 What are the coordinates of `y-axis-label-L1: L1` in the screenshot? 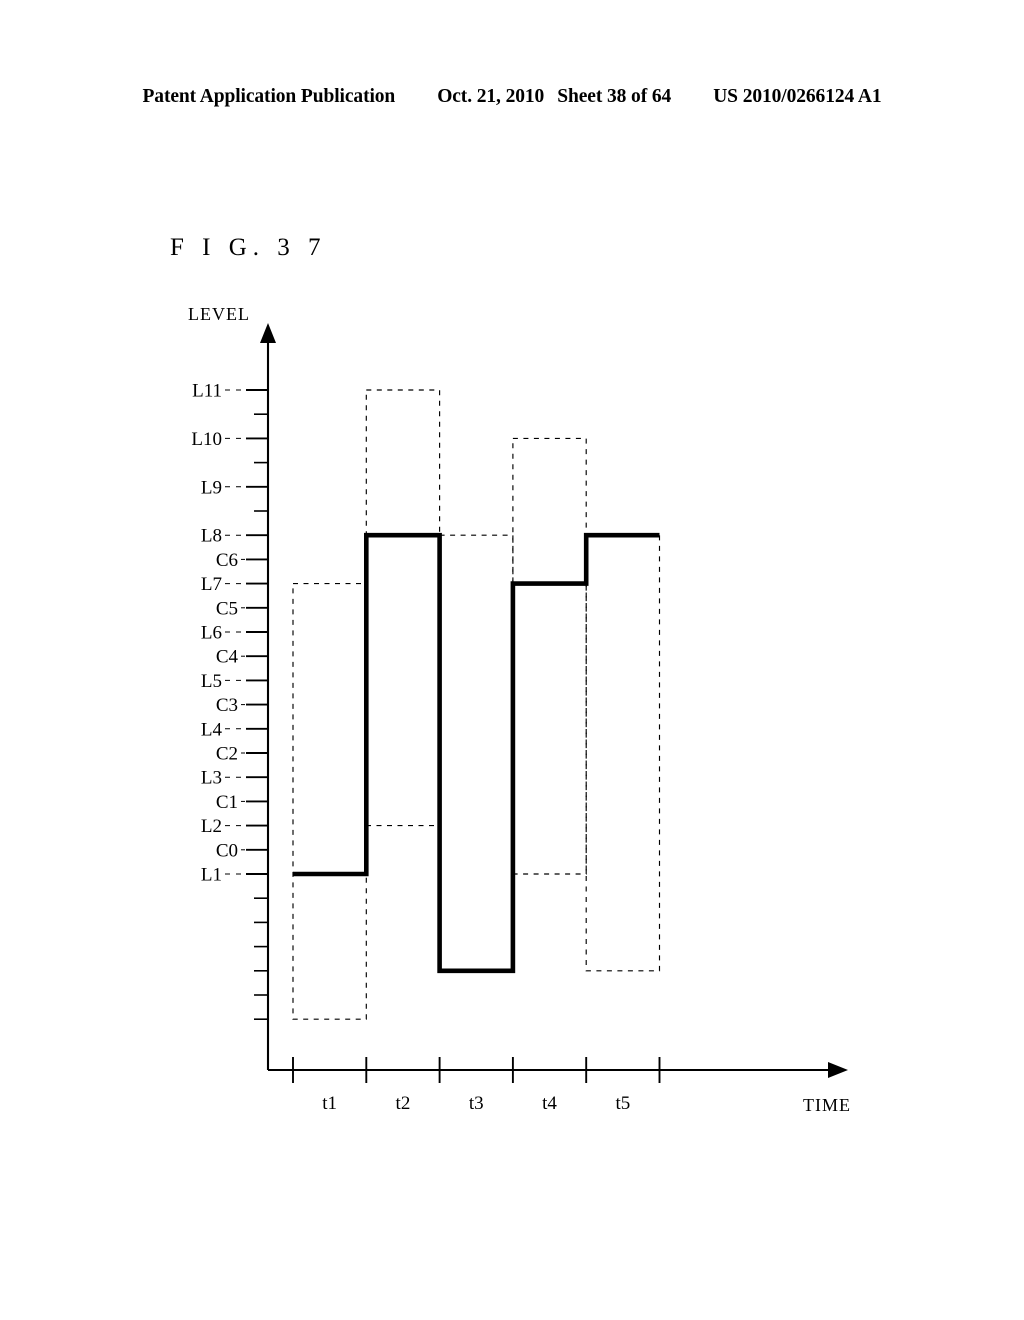 It's located at (211, 875).